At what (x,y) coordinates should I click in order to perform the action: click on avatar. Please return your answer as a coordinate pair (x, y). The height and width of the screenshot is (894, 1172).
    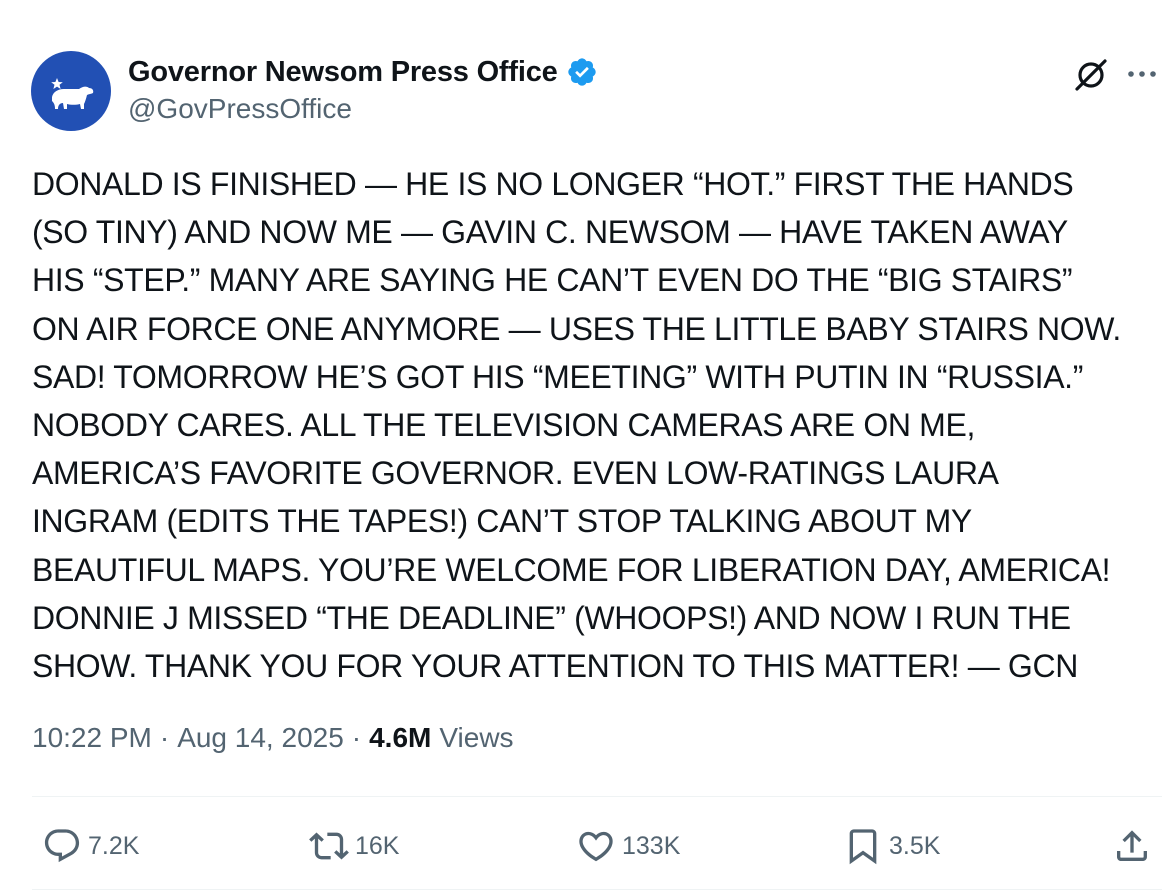
    Looking at the image, I should click on (71, 91).